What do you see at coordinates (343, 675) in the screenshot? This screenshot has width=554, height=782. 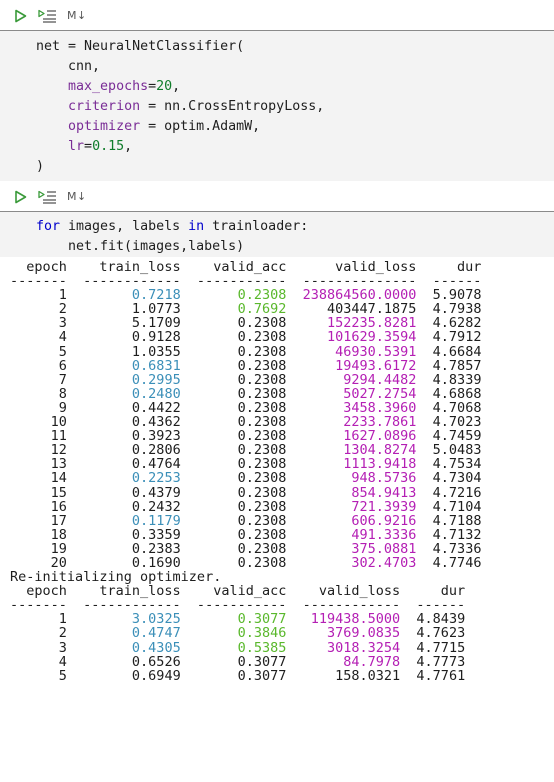 I see `table-cell: 158.0321` at bounding box center [343, 675].